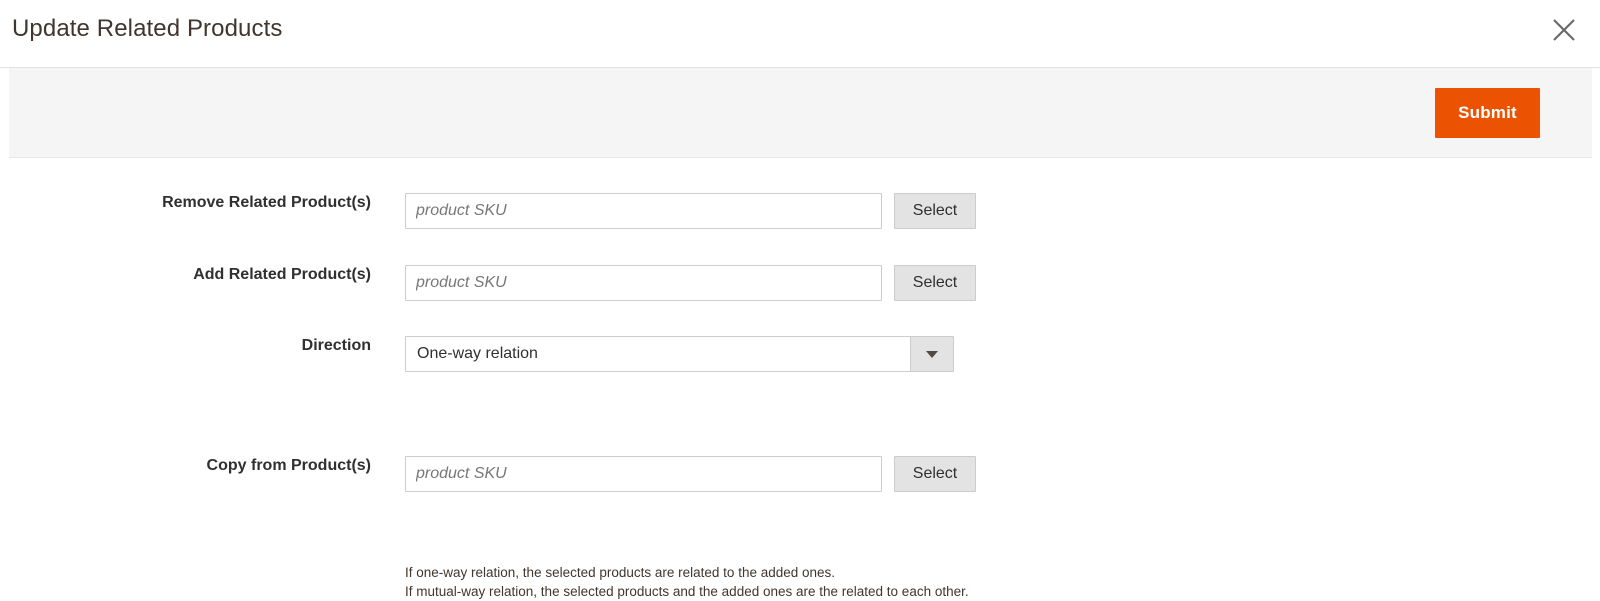 This screenshot has height=601, width=1600. What do you see at coordinates (643, 474) in the screenshot?
I see `copy-from-products-input` at bounding box center [643, 474].